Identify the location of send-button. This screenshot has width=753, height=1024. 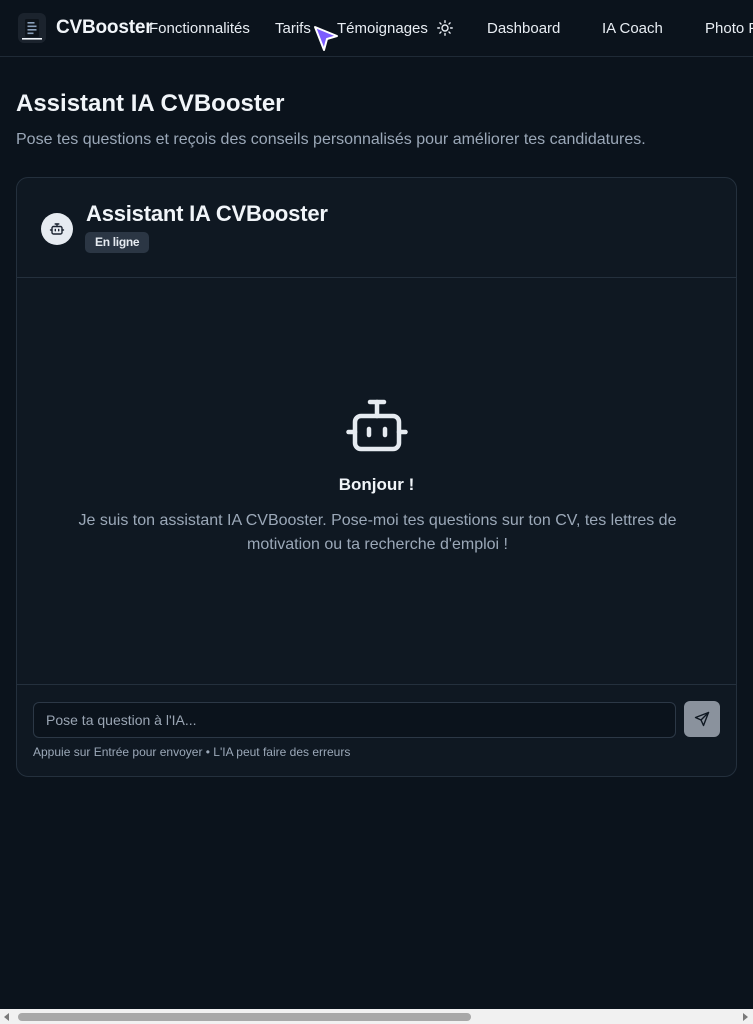
(702, 719).